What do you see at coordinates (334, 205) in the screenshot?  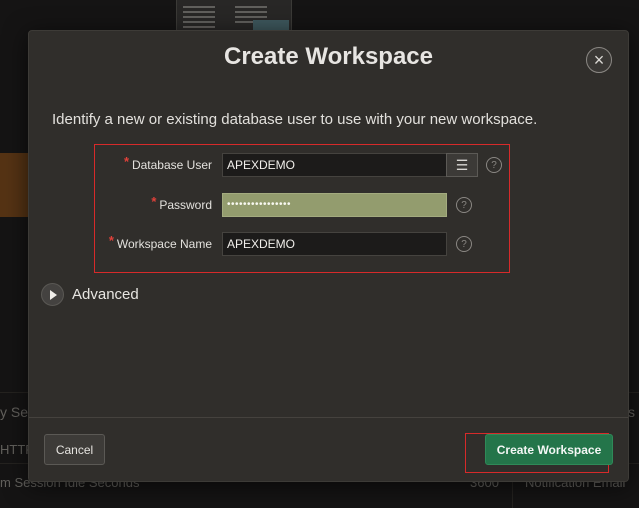 I see `password-input: ••••••••••••••••` at bounding box center [334, 205].